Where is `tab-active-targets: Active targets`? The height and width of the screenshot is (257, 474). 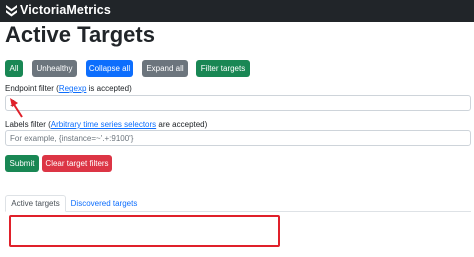 tab-active-targets: Active targets is located at coordinates (35, 203).